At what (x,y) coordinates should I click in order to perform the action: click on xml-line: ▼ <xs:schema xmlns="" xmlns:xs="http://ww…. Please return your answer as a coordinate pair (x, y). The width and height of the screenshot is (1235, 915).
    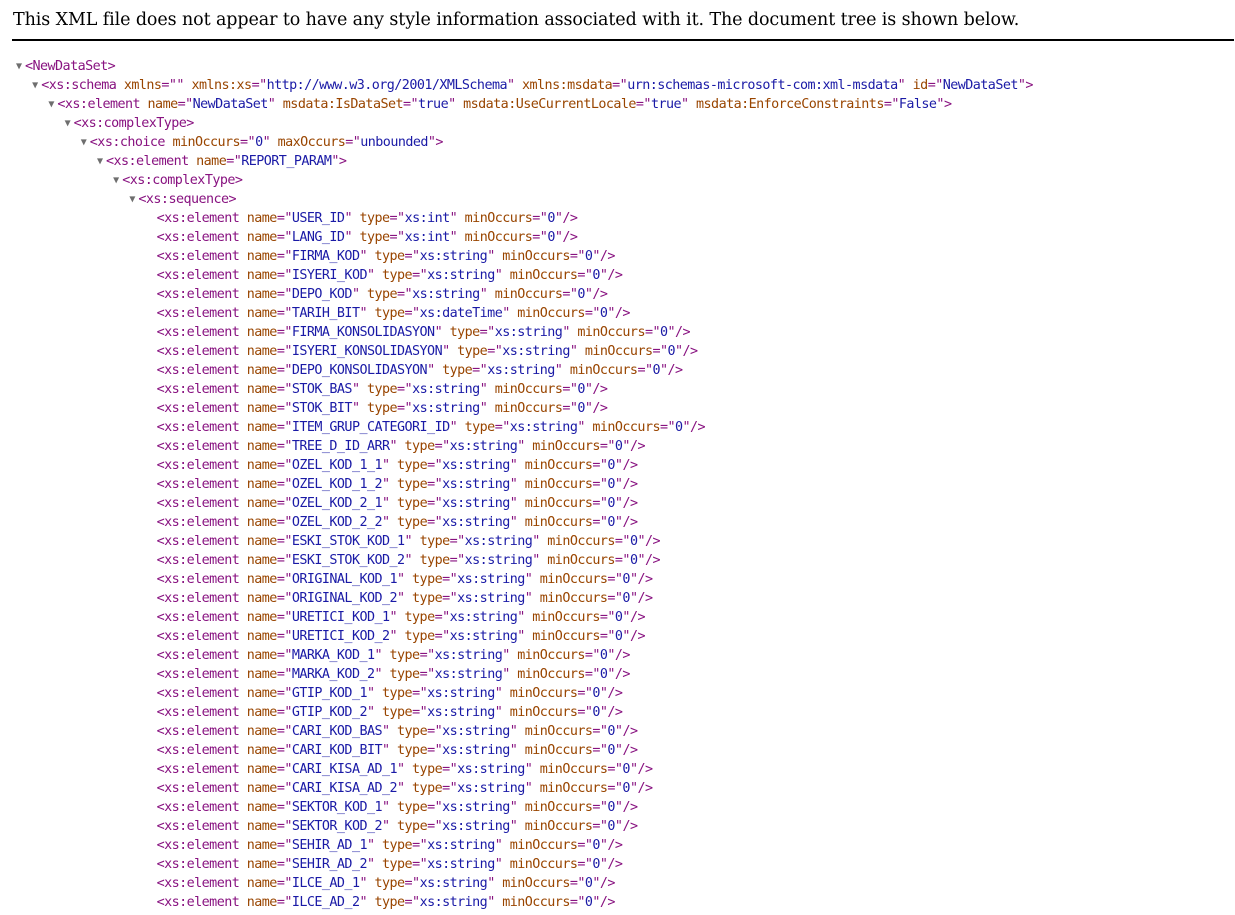
    Looking at the image, I should click on (531, 85).